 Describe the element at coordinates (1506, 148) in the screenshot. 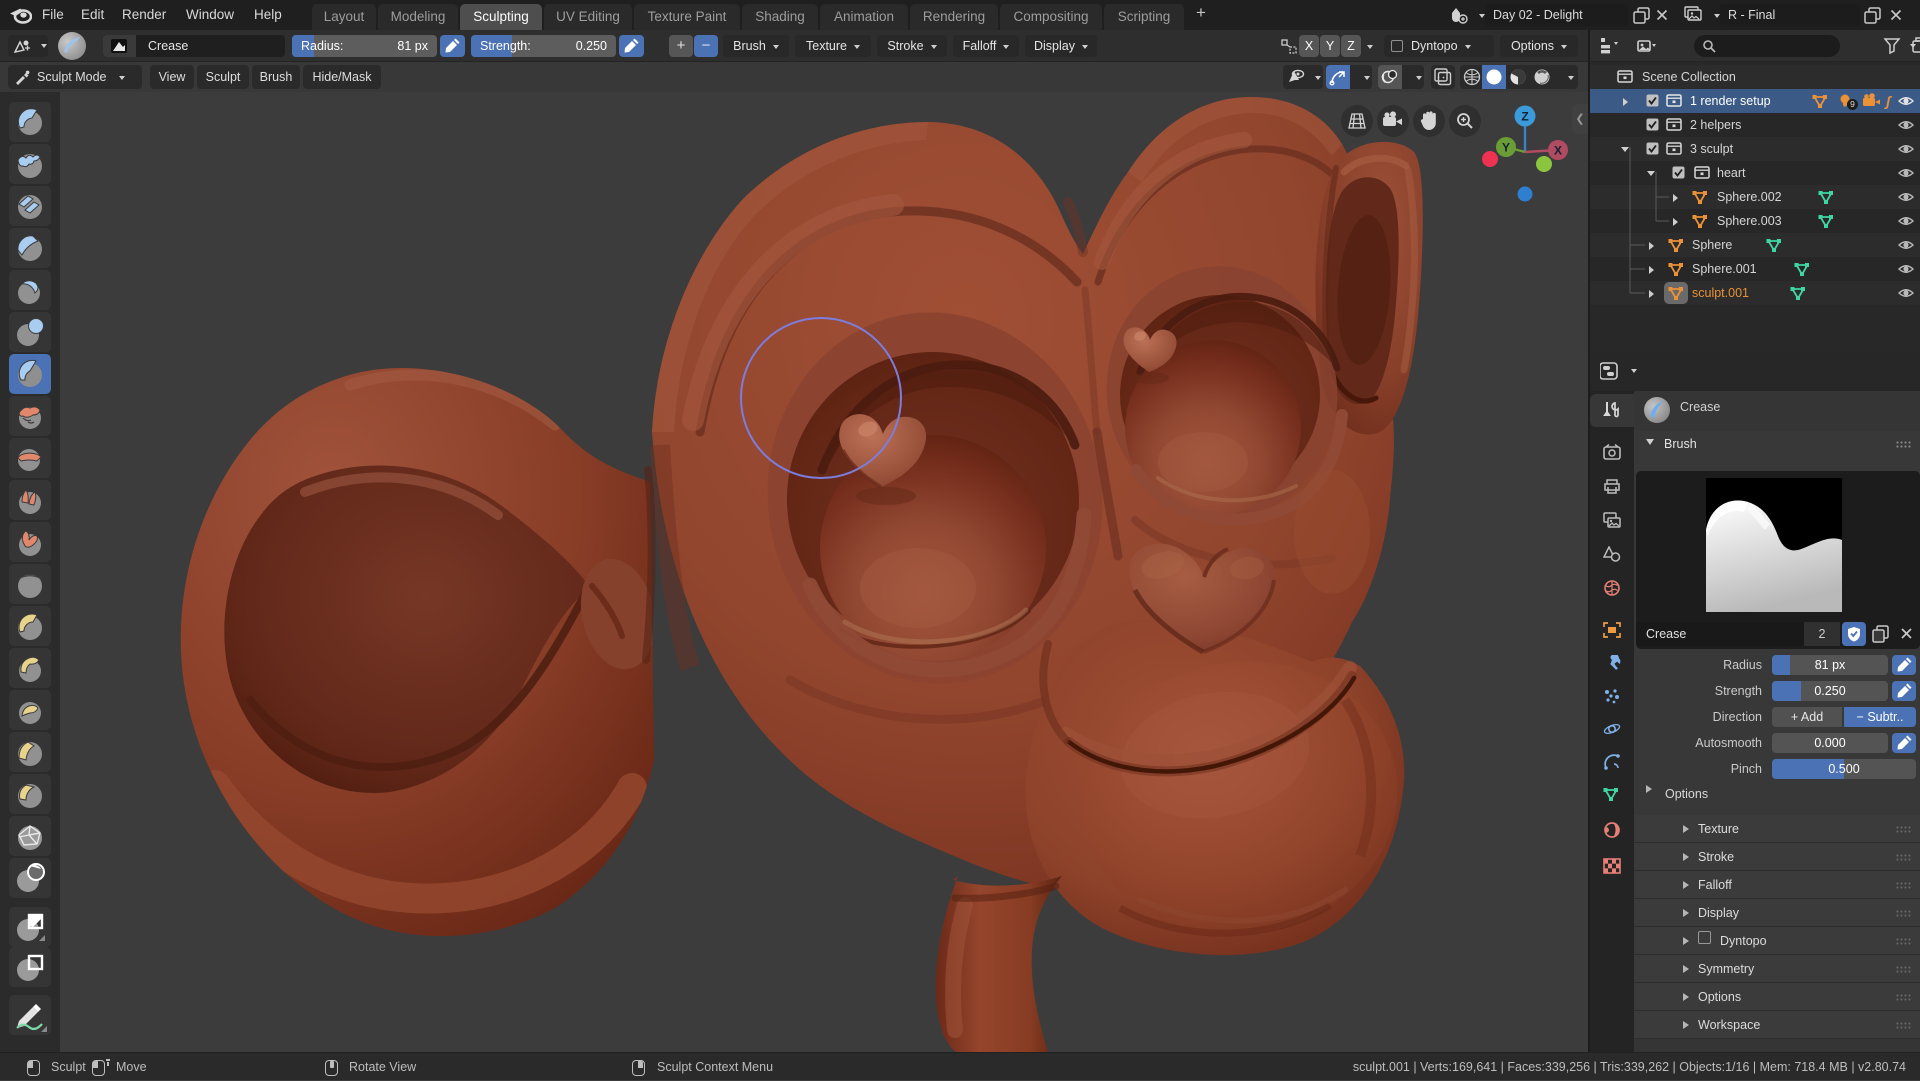

I see `svg-text: Y` at that location.